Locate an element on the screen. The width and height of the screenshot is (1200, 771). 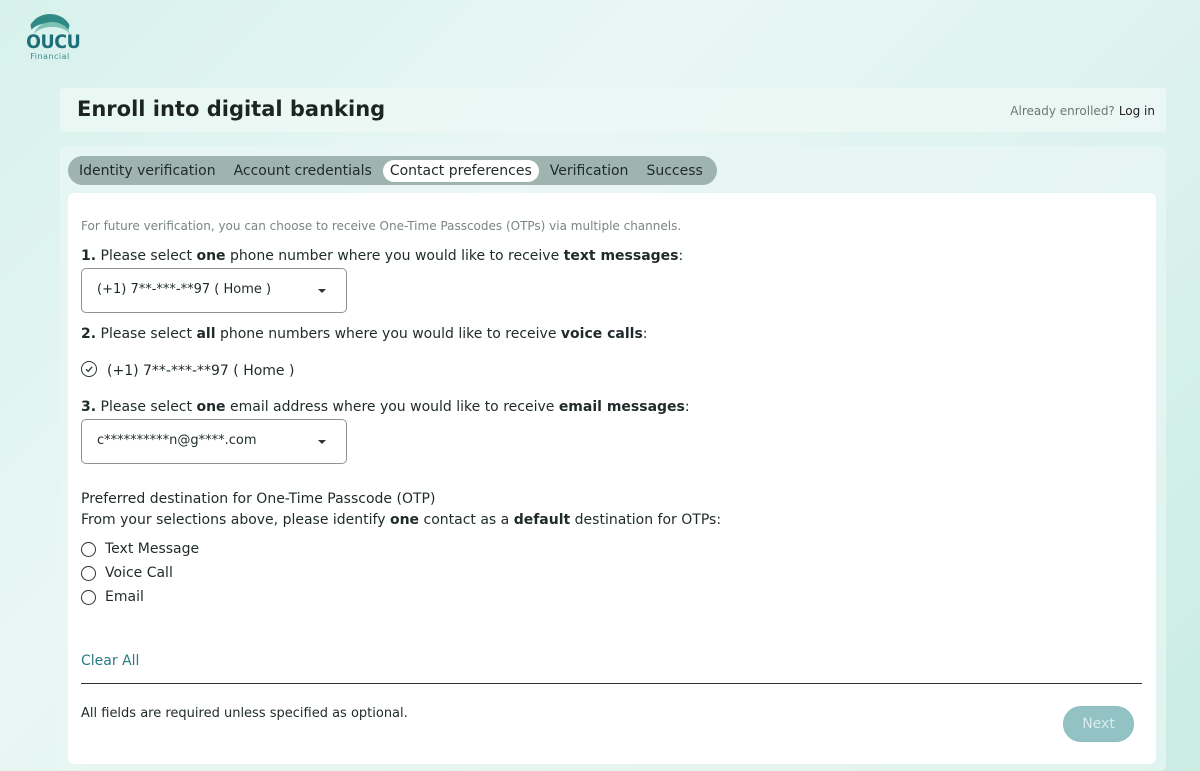
otp-option-label: Voice Call is located at coordinates (139, 573).